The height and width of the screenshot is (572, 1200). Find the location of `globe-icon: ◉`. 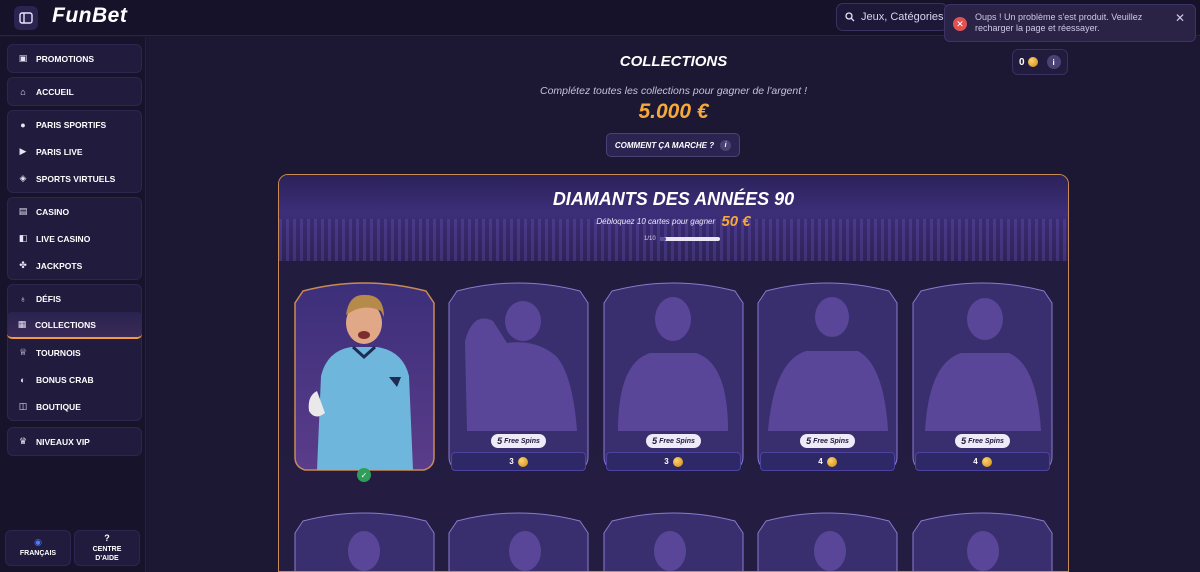

globe-icon: ◉ is located at coordinates (38, 542).